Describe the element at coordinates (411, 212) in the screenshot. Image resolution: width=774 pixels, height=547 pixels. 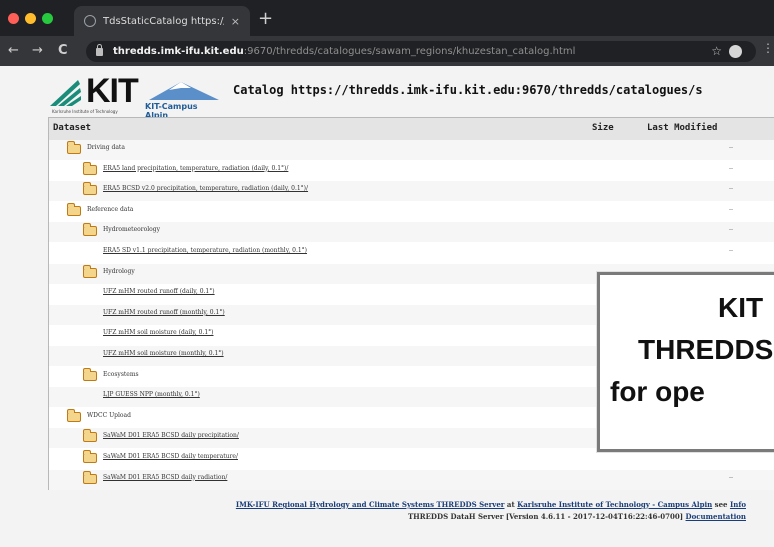
I see `table-row-folder: Reference data --` at that location.